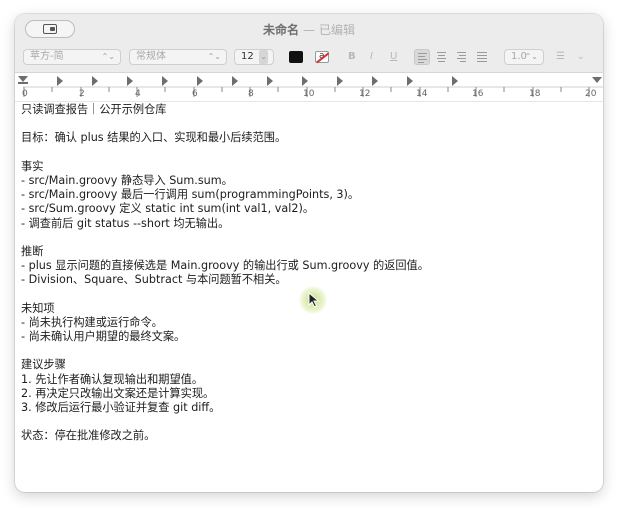 Image resolution: width=618 pixels, height=508 pixels. I want to click on ruler-label: 4, so click(138, 94).